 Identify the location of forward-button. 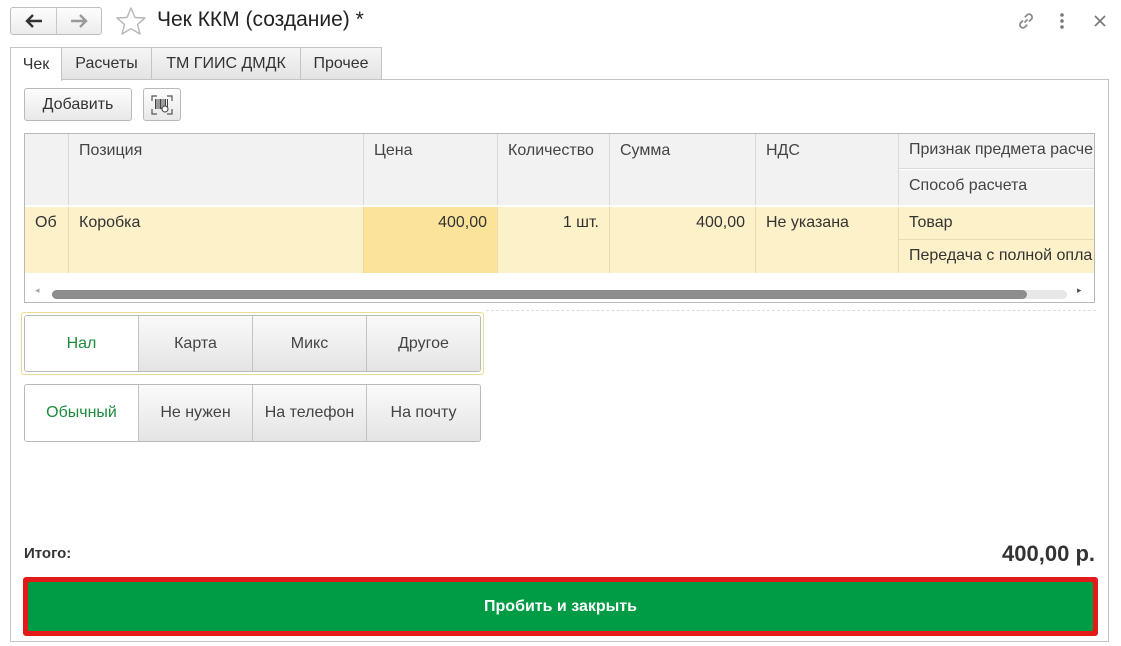
(78, 21).